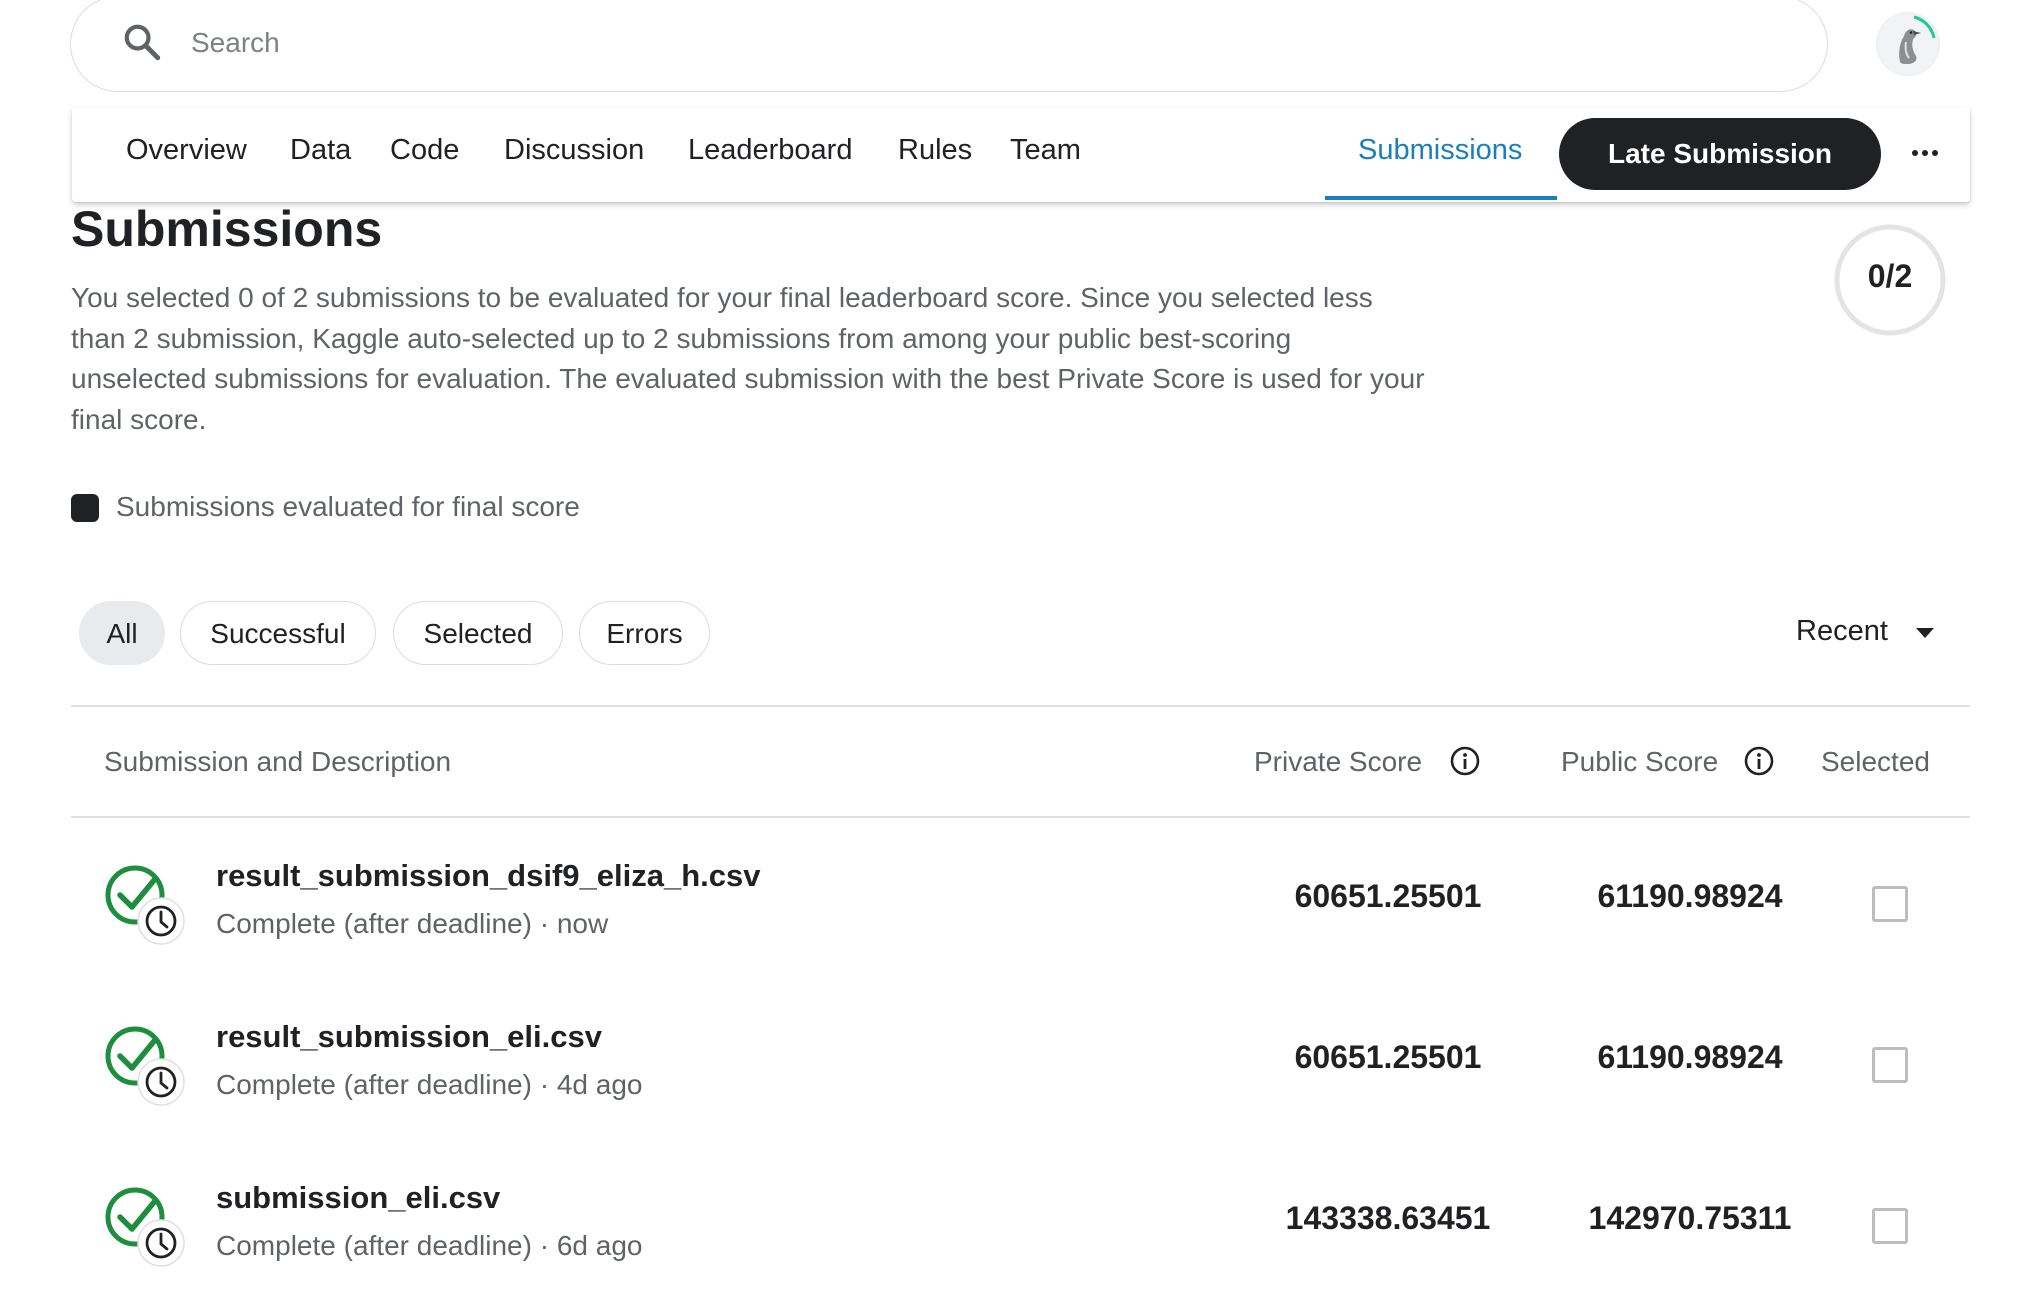 The image size is (2032, 1291). Describe the element at coordinates (770, 150) in the screenshot. I see `tab-leaderboard: Leaderboard` at that location.